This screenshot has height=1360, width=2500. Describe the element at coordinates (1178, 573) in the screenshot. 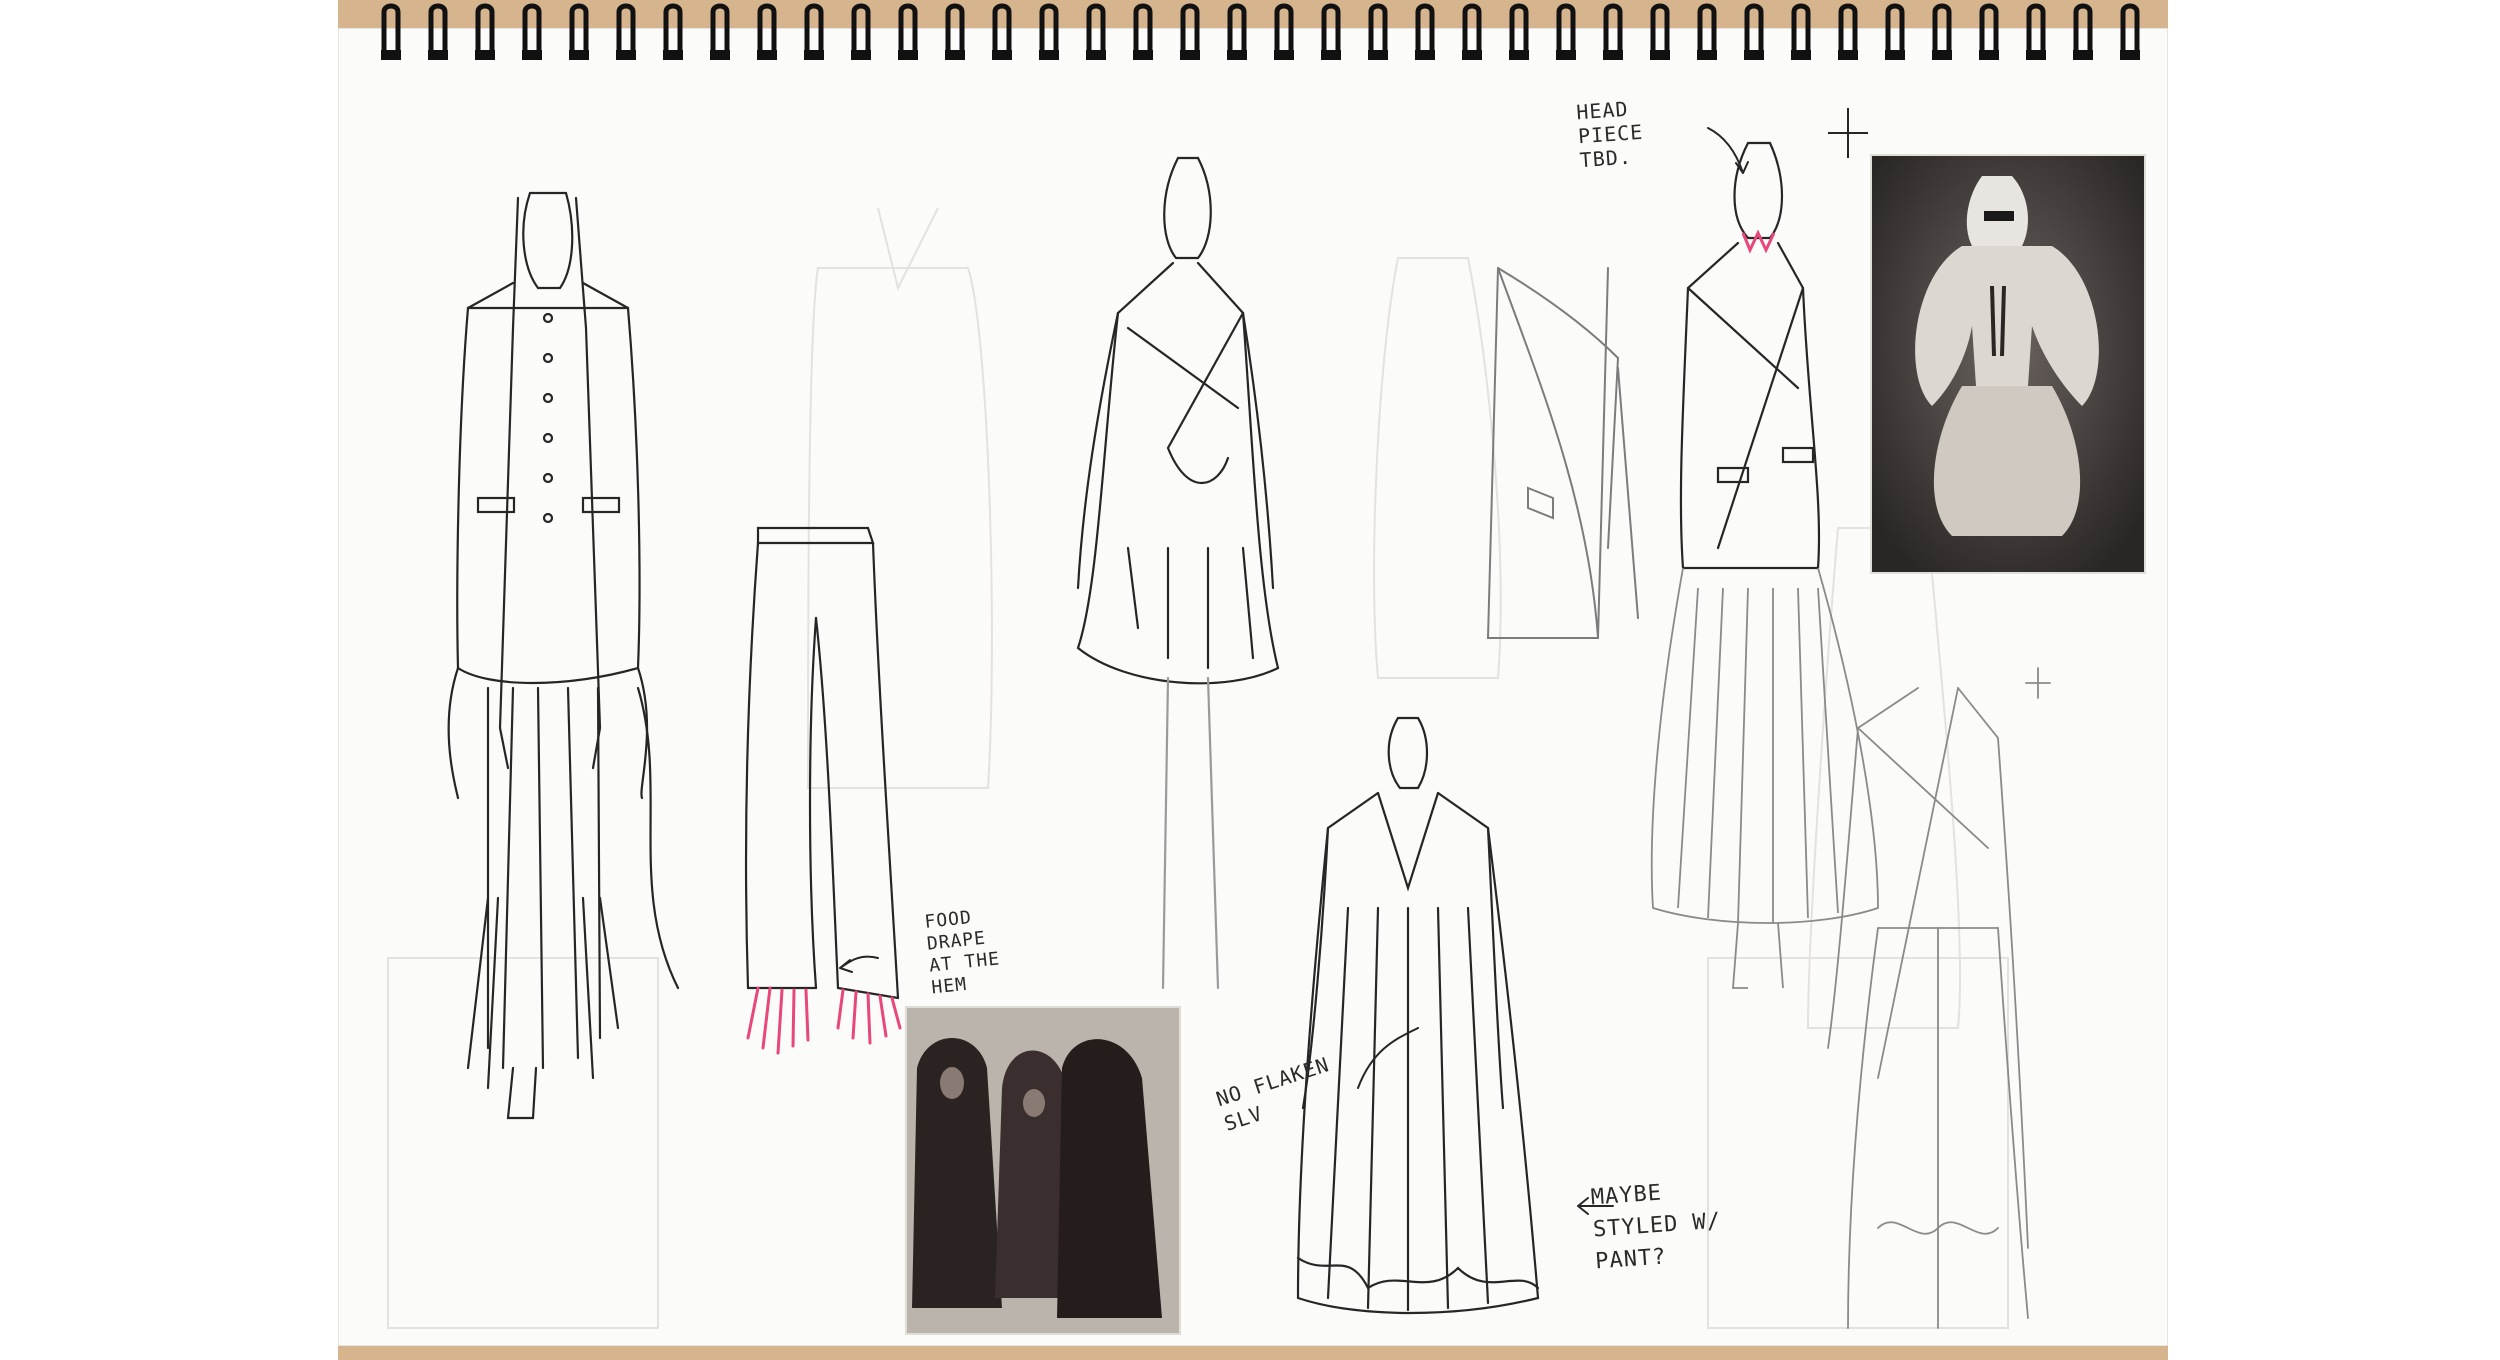

I see `sketch-wrap-tunic` at that location.